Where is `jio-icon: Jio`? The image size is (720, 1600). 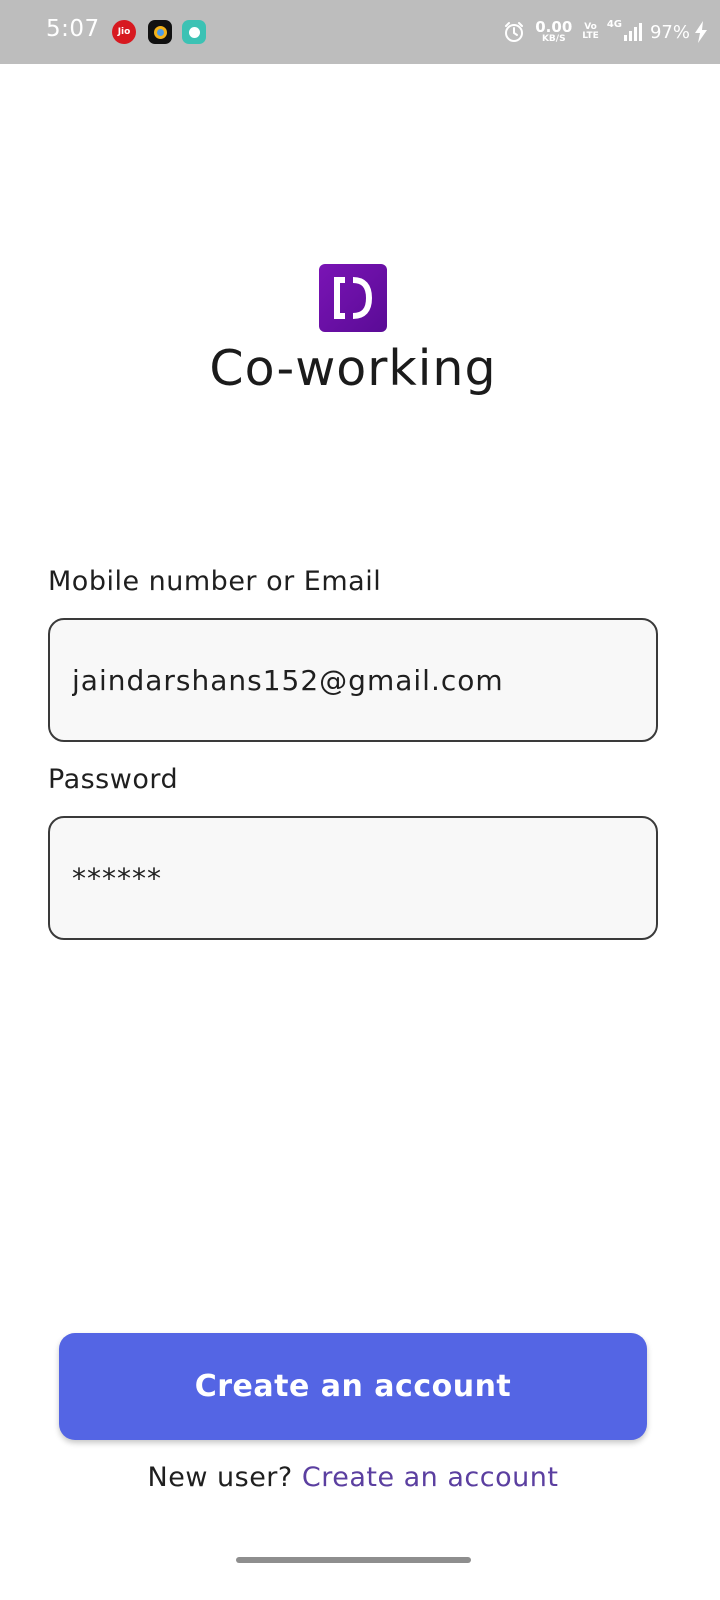
jio-icon: Jio is located at coordinates (124, 32).